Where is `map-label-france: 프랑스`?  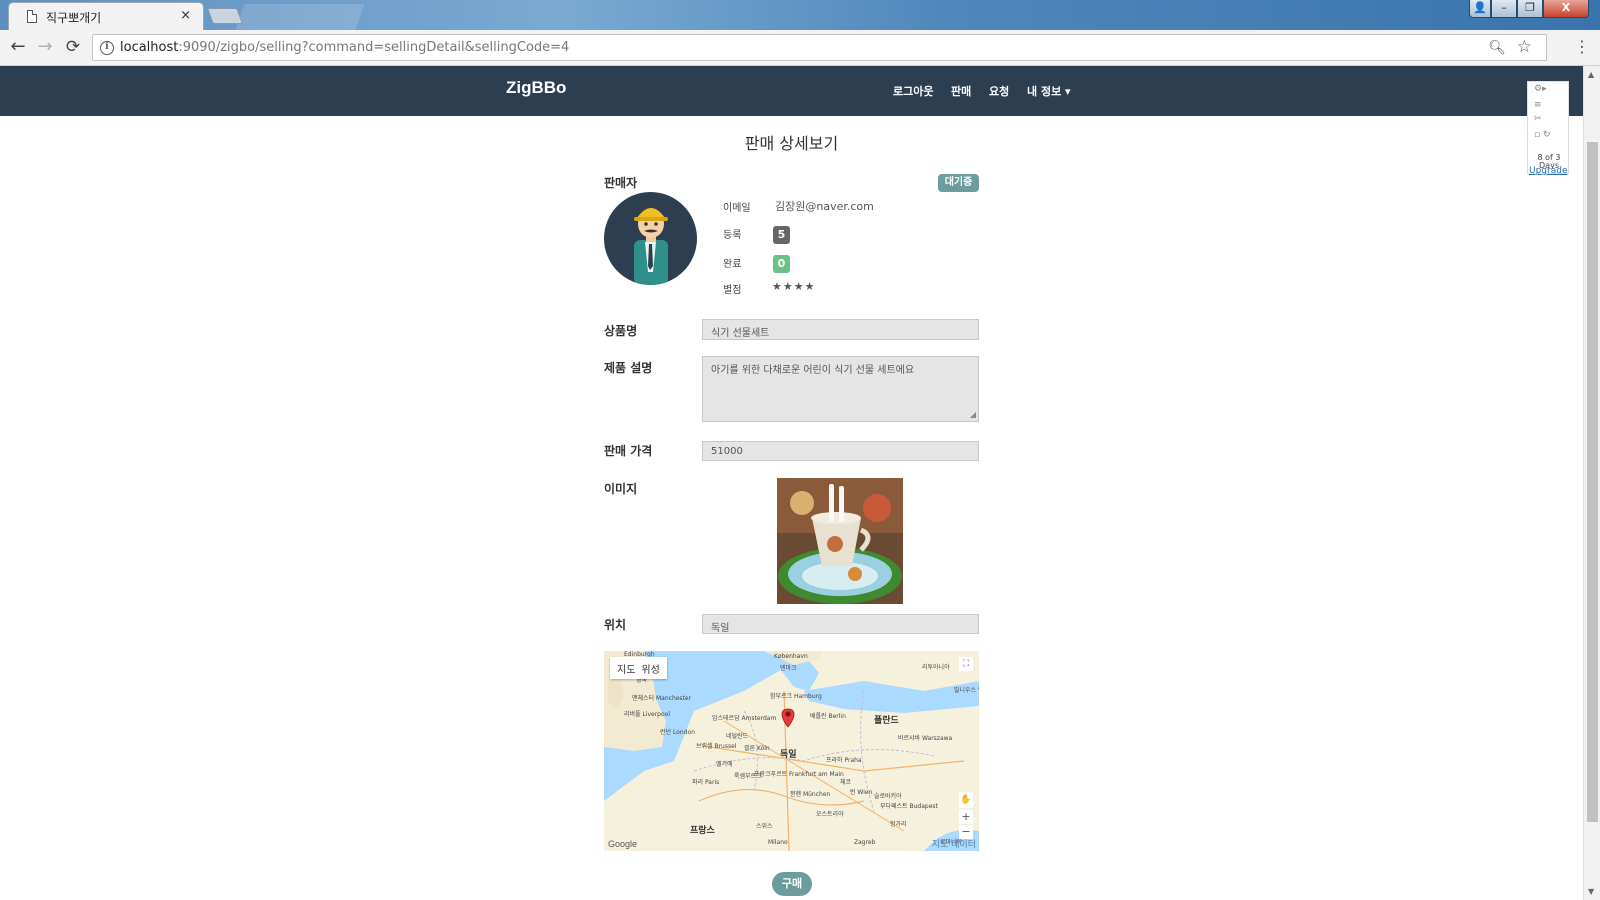
map-label-france: 프랑스 is located at coordinates (702, 831).